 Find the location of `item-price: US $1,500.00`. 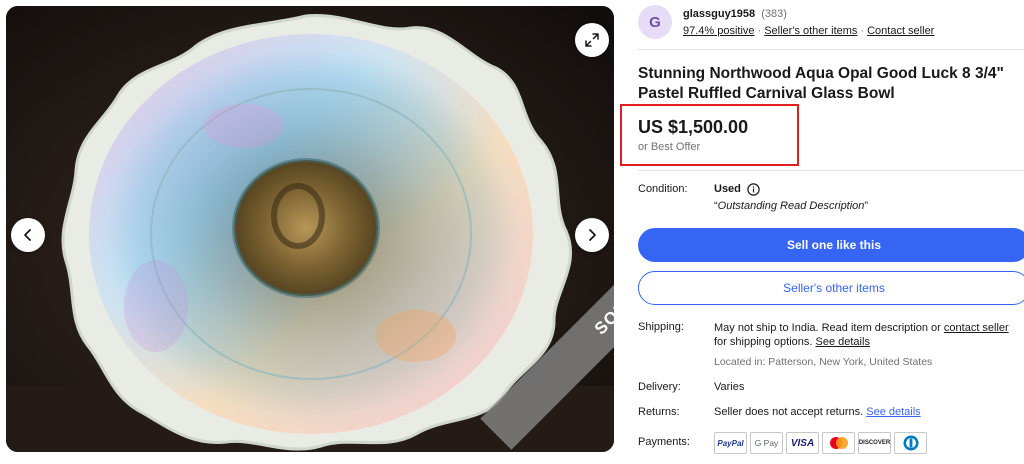

item-price: US $1,500.00 is located at coordinates (693, 127).